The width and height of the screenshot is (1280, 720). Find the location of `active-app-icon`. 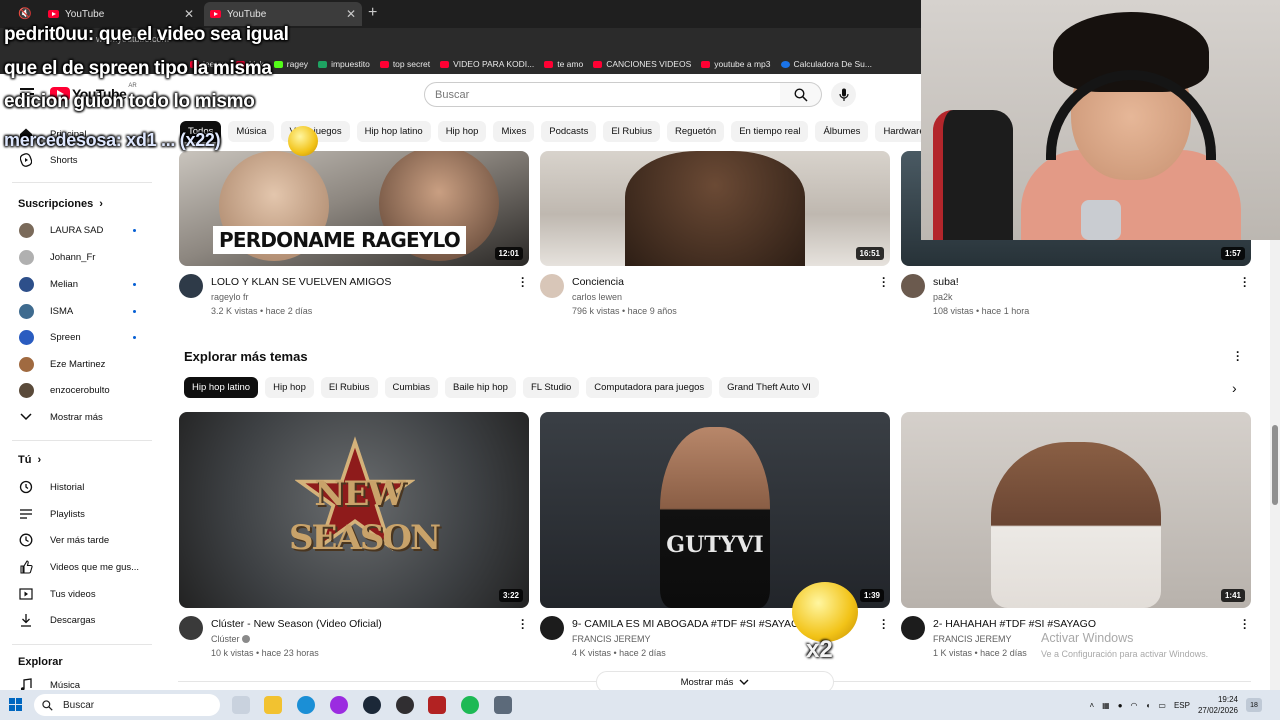

active-app-icon is located at coordinates (503, 705).